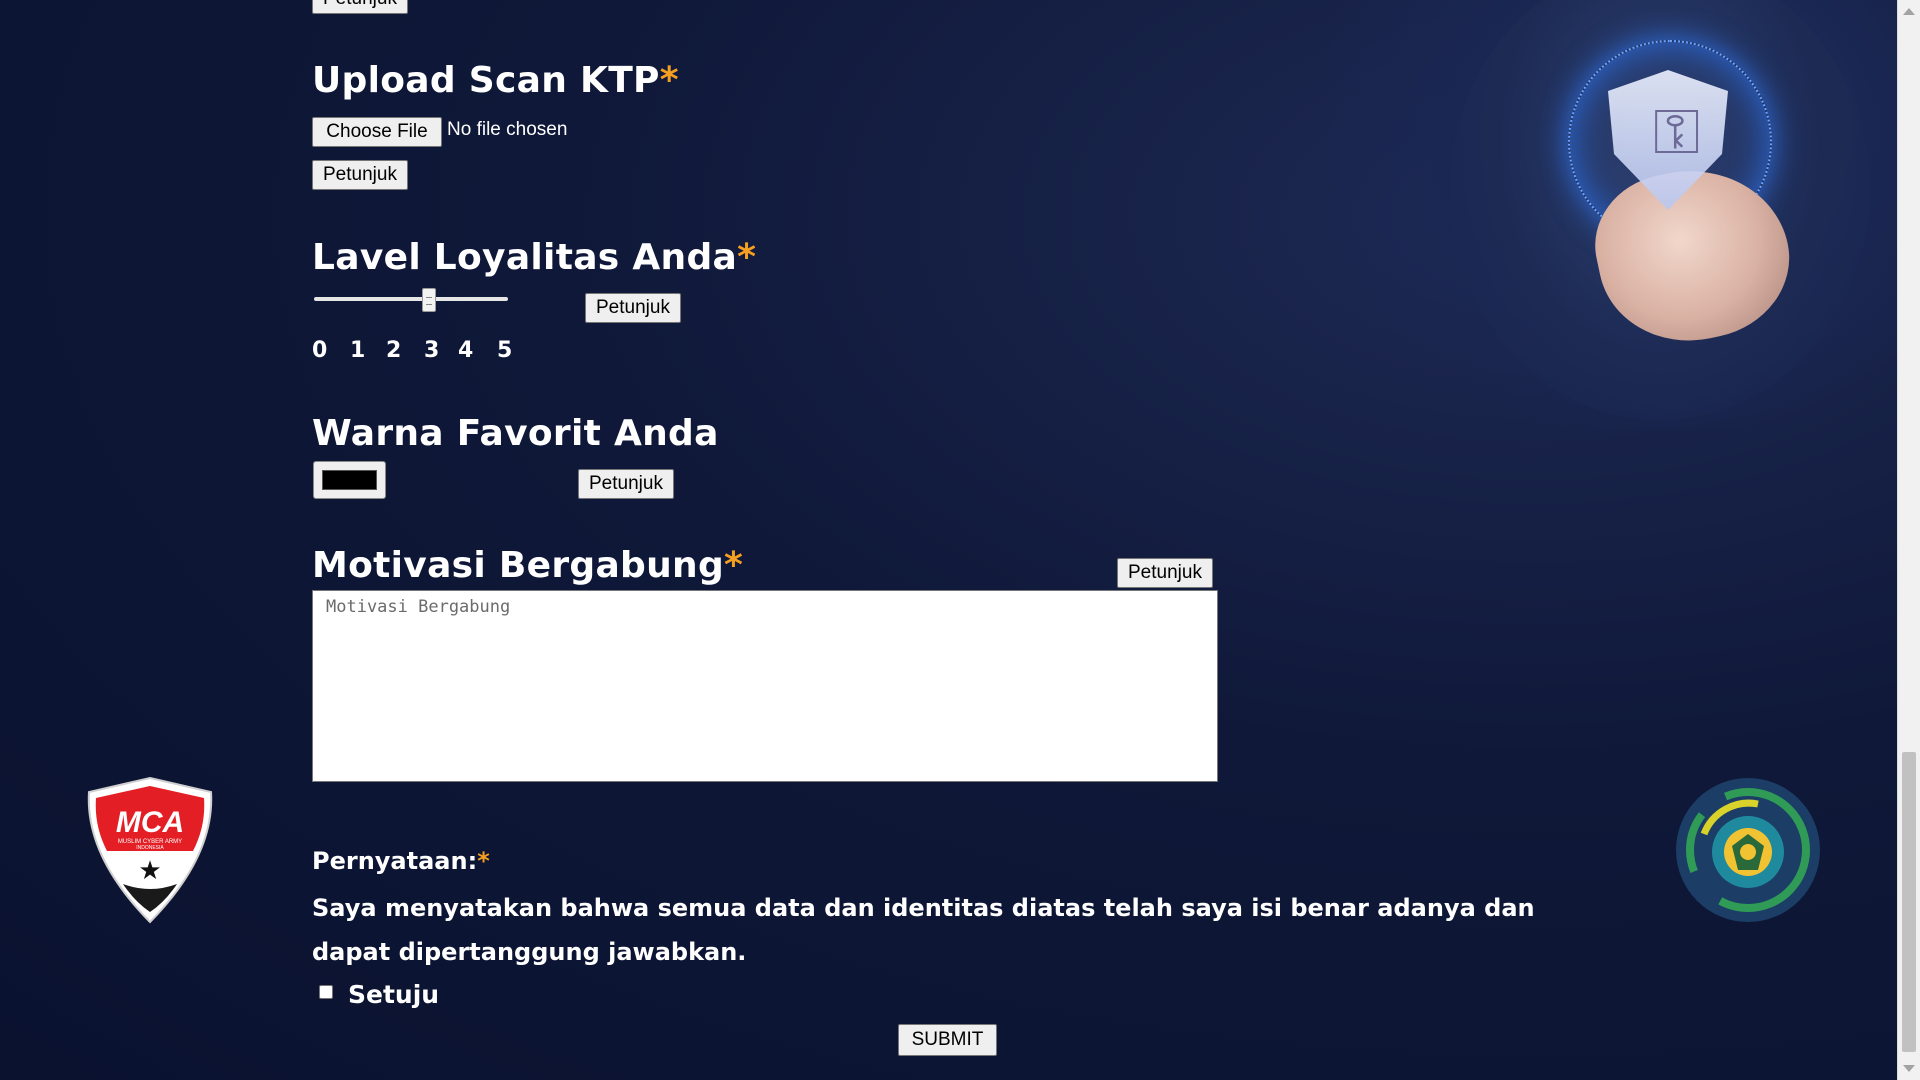 Image resolution: width=1920 pixels, height=1080 pixels. Describe the element at coordinates (394, 350) in the screenshot. I see `tick-label: 2` at that location.